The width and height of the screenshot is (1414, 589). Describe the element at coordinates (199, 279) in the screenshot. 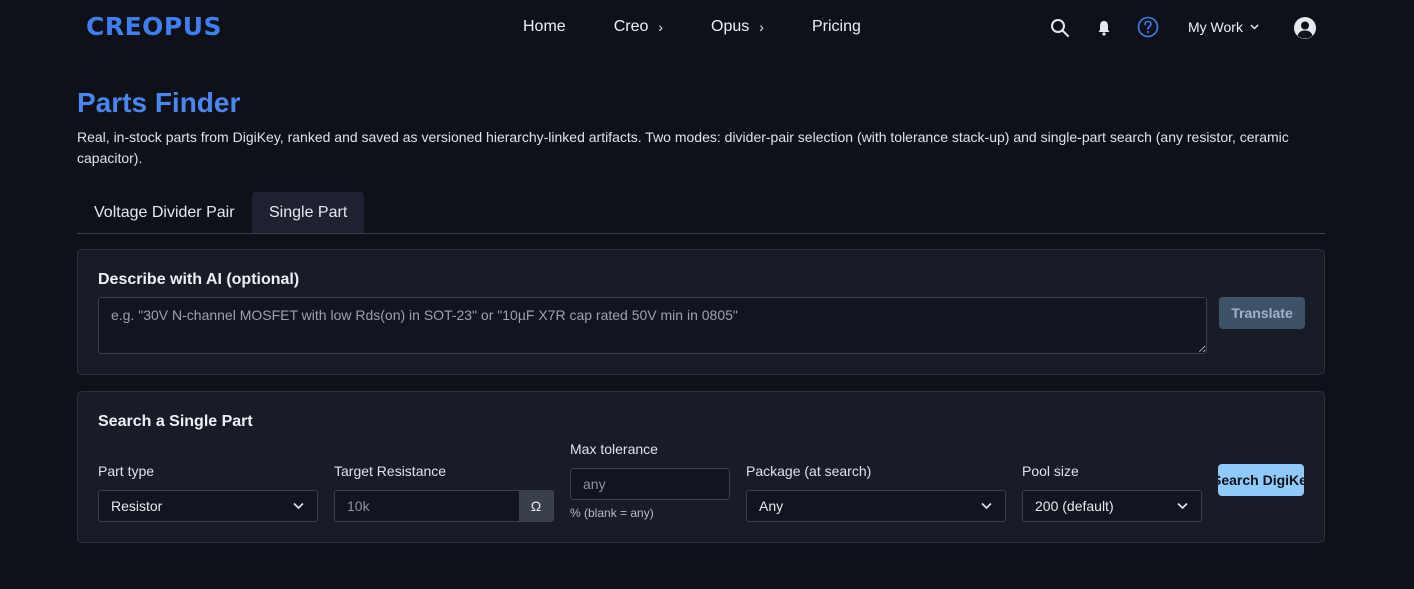

I see `ai-card-title: Describe with AI (optional)` at that location.